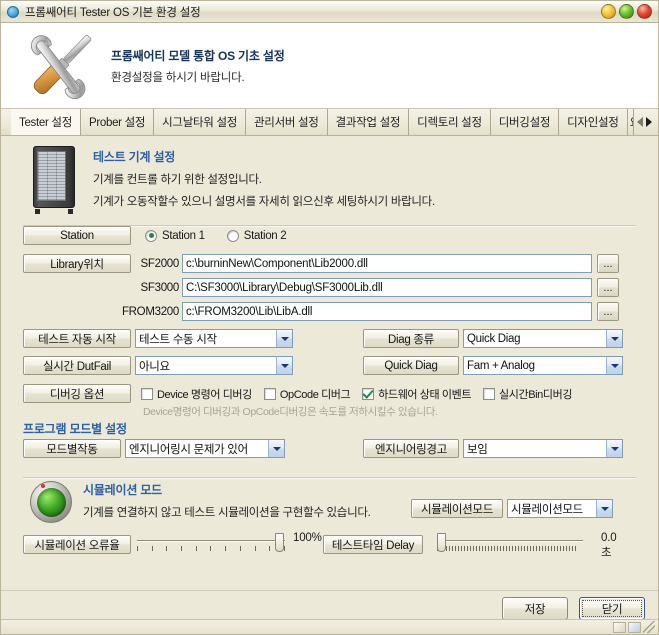 The image size is (659, 635). What do you see at coordinates (649, 627) in the screenshot?
I see `resize-grip-icon` at bounding box center [649, 627].